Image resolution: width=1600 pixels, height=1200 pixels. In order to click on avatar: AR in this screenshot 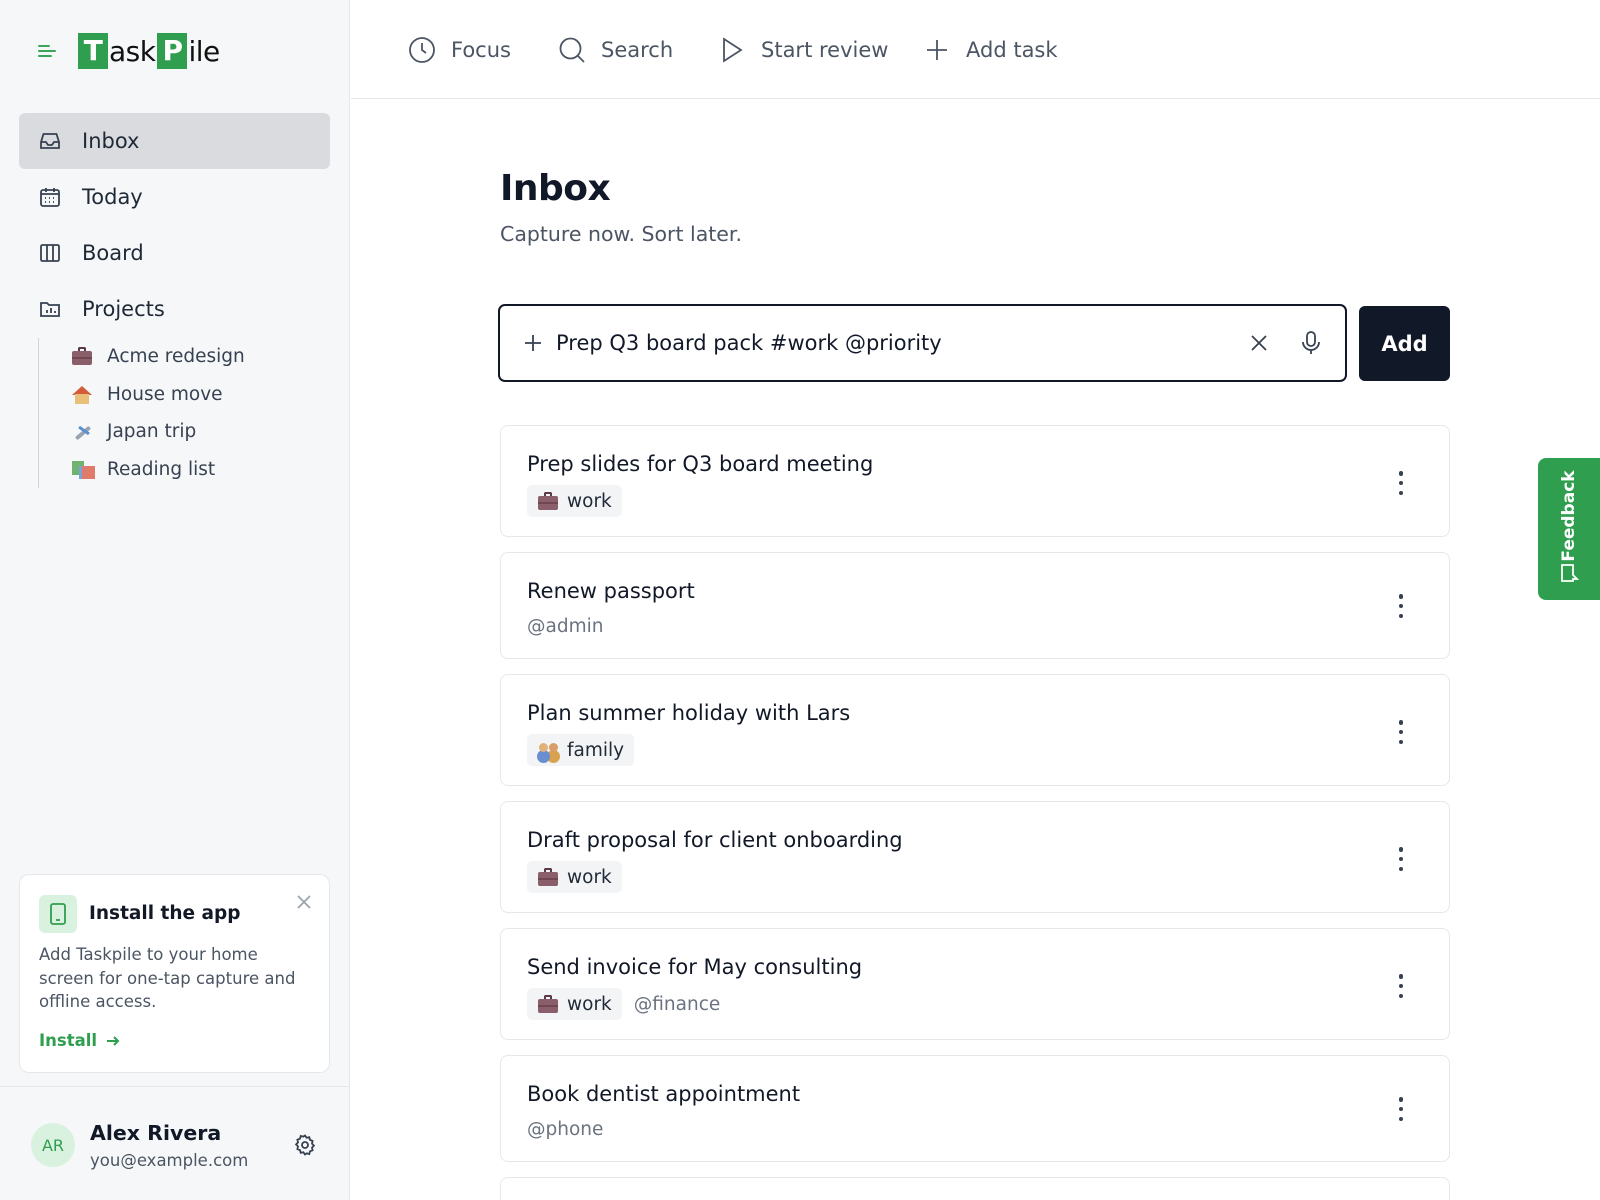, I will do `click(53, 1145)`.